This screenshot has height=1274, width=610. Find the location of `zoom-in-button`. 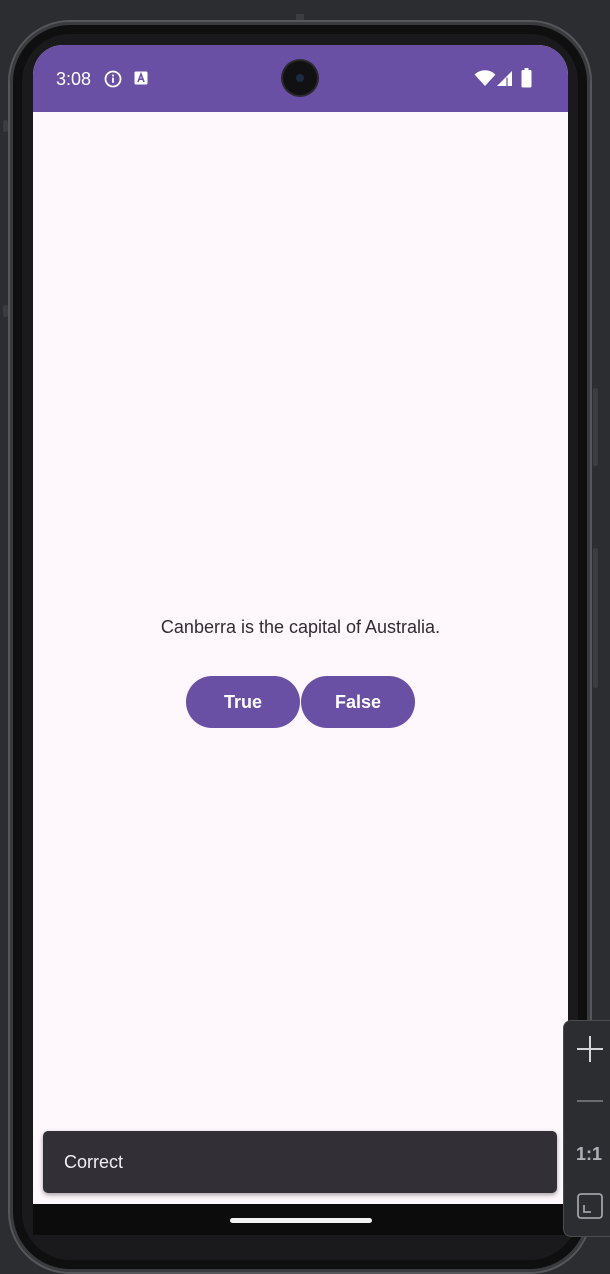

zoom-in-button is located at coordinates (587, 1051).